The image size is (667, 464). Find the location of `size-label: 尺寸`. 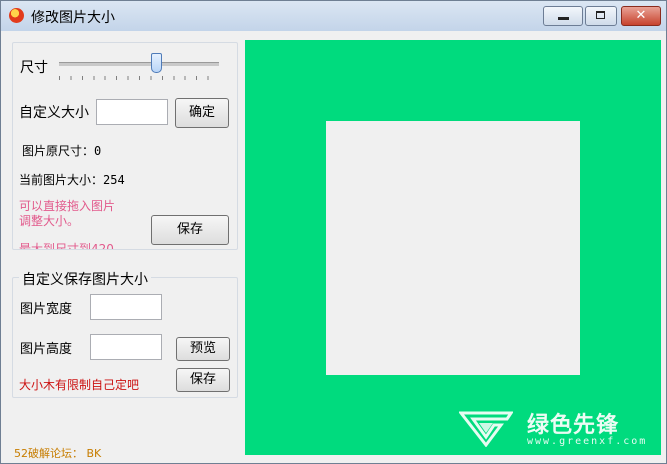

size-label: 尺寸 is located at coordinates (34, 68).